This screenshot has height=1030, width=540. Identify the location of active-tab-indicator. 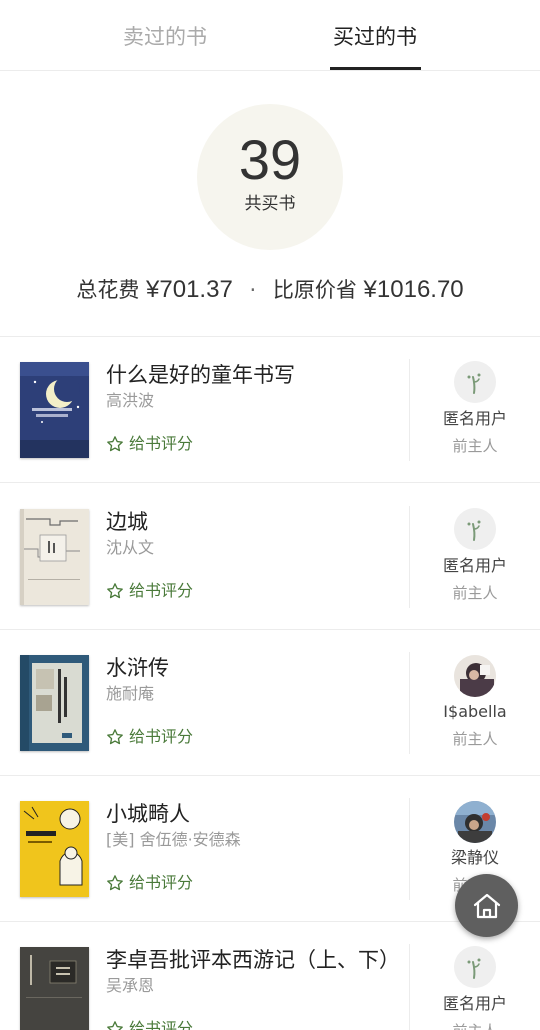
(375, 68).